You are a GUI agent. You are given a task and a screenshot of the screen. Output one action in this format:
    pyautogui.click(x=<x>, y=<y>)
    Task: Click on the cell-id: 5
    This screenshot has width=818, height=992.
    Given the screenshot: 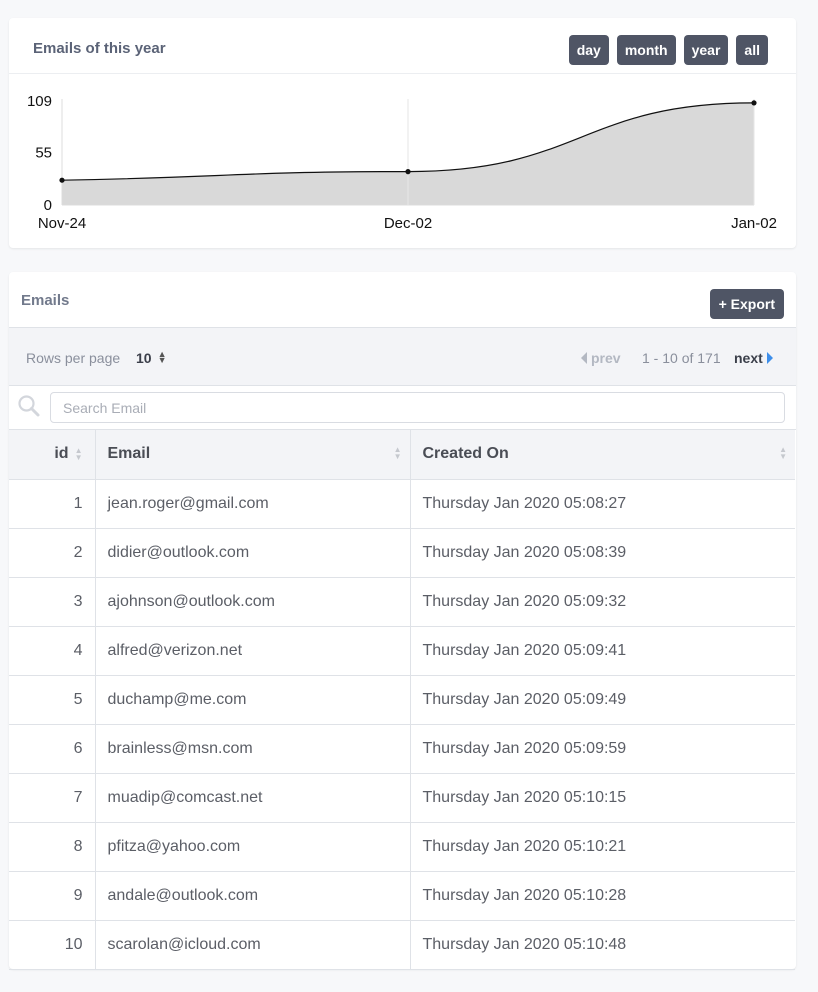 What is the action you would take?
    pyautogui.click(x=52, y=699)
    